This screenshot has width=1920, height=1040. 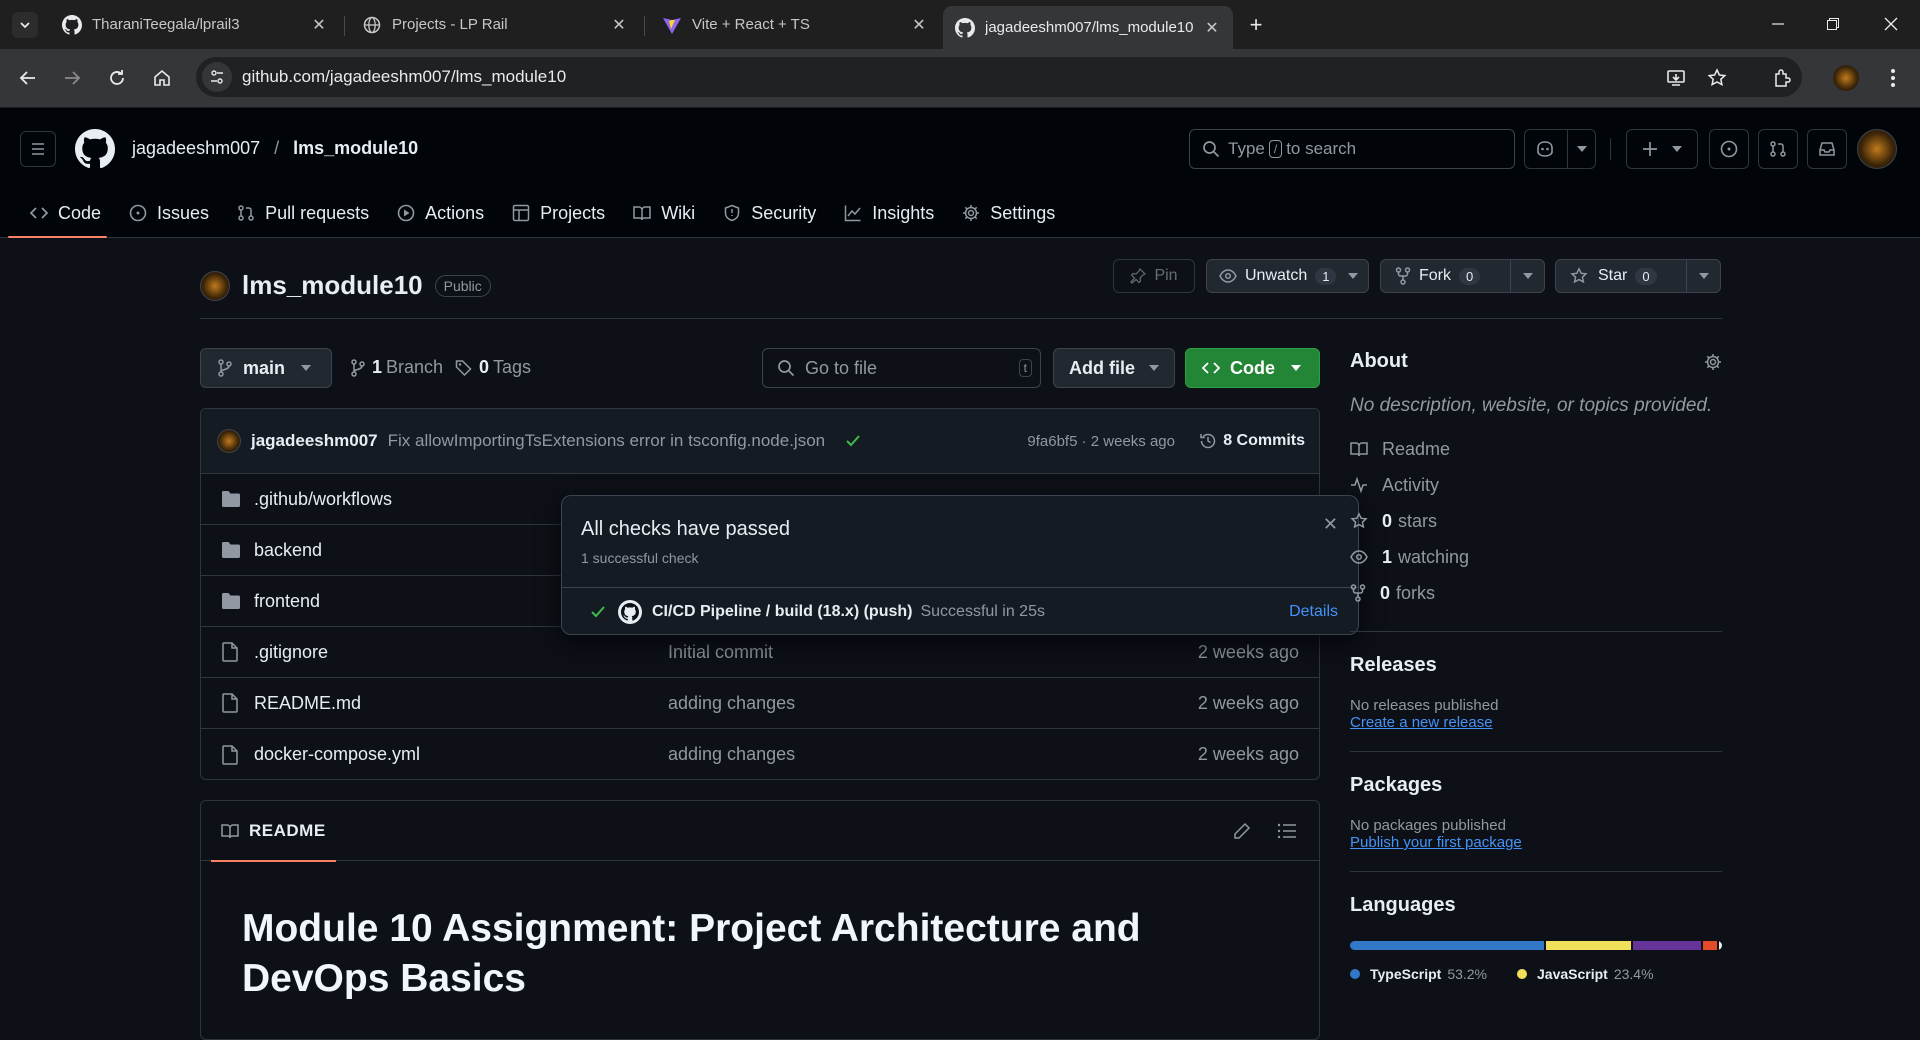 What do you see at coordinates (273, 831) in the screenshot?
I see `readme-tab: README` at bounding box center [273, 831].